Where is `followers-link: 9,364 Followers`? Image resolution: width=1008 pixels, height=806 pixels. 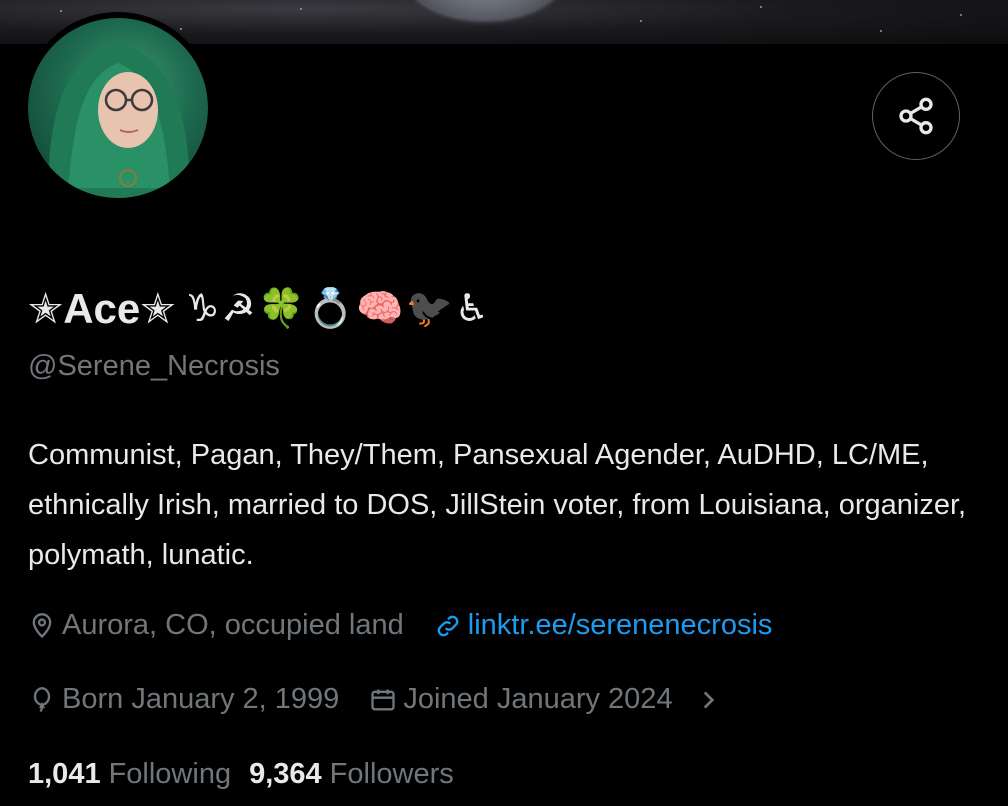 followers-link: 9,364 Followers is located at coordinates (351, 774).